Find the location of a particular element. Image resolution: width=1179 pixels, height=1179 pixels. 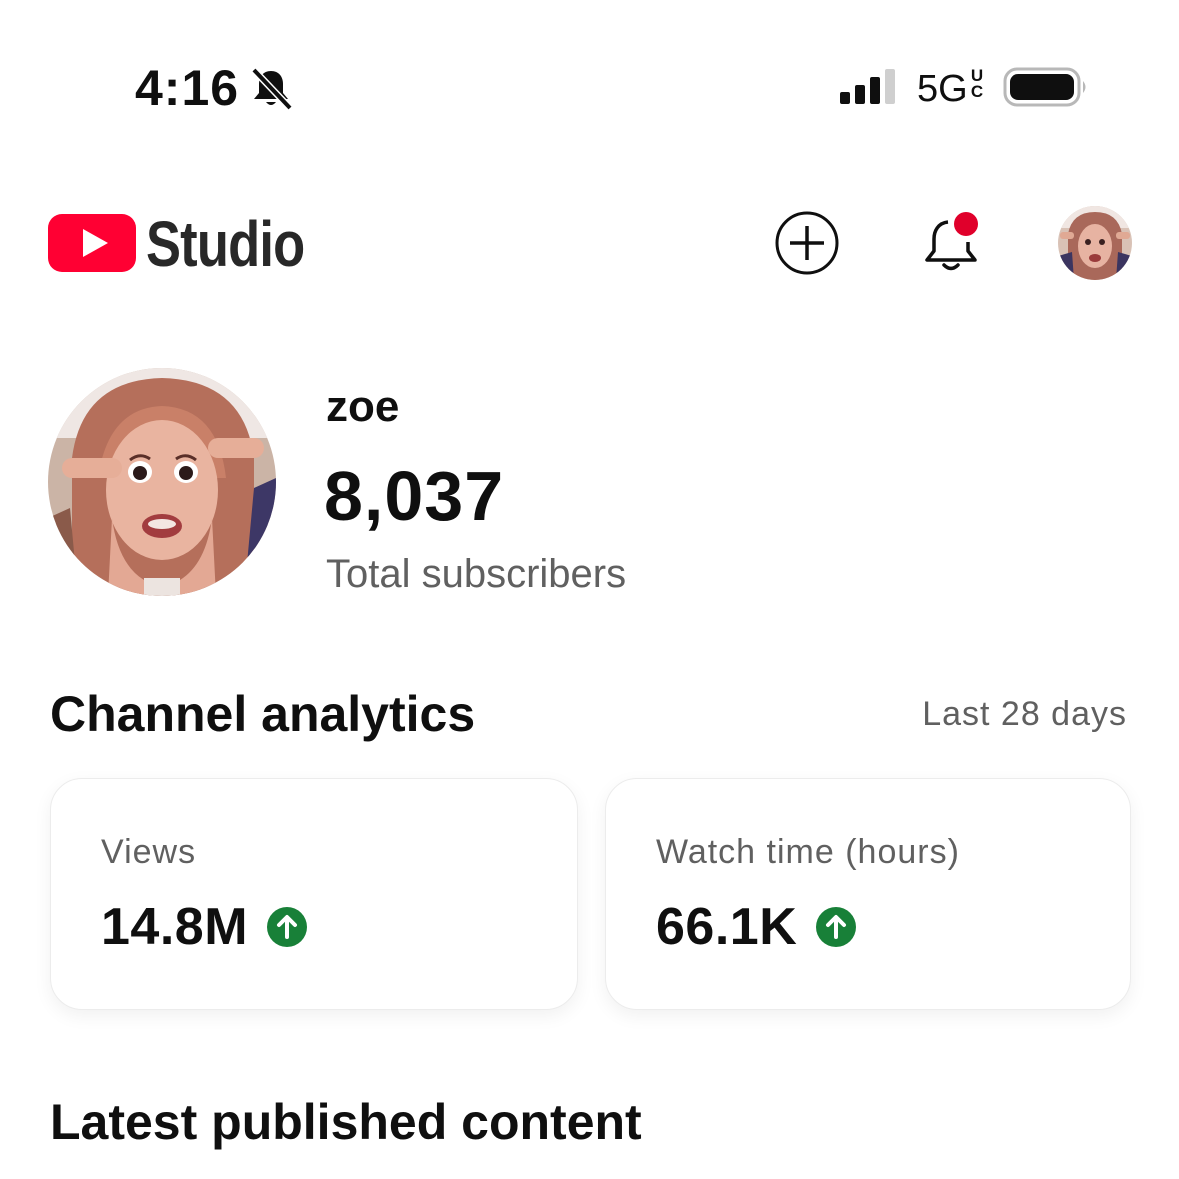

metric-row: 14.8M is located at coordinates (204, 927).